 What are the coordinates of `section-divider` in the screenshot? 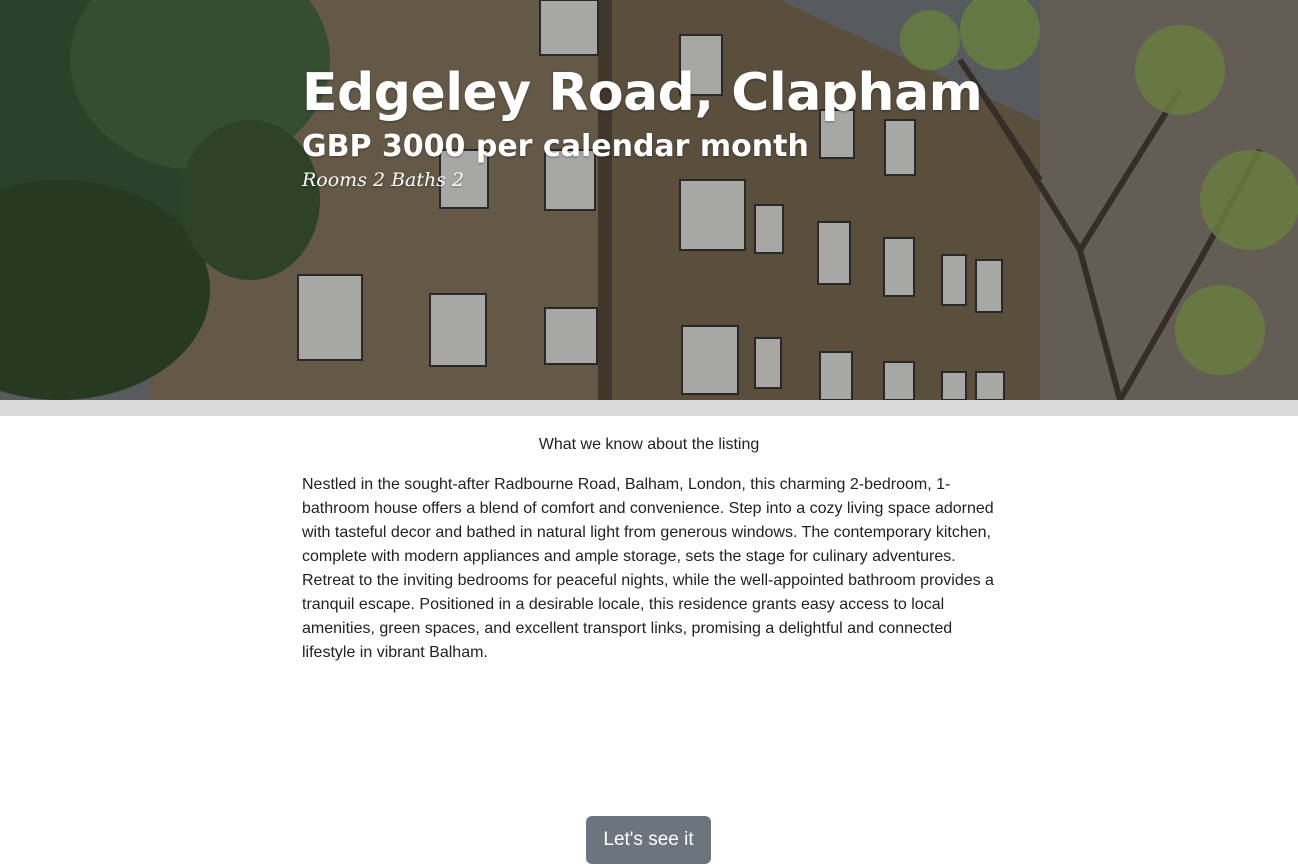 It's located at (649, 408).